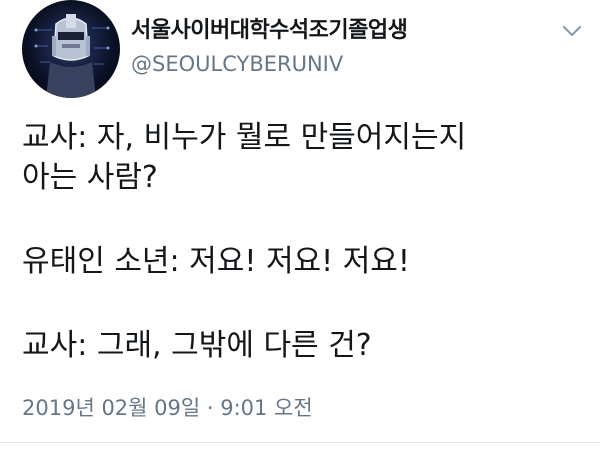  Describe the element at coordinates (216, 261) in the screenshot. I see `tweet-line: 유태인 소년: 저요! 저요! 저요!` at that location.